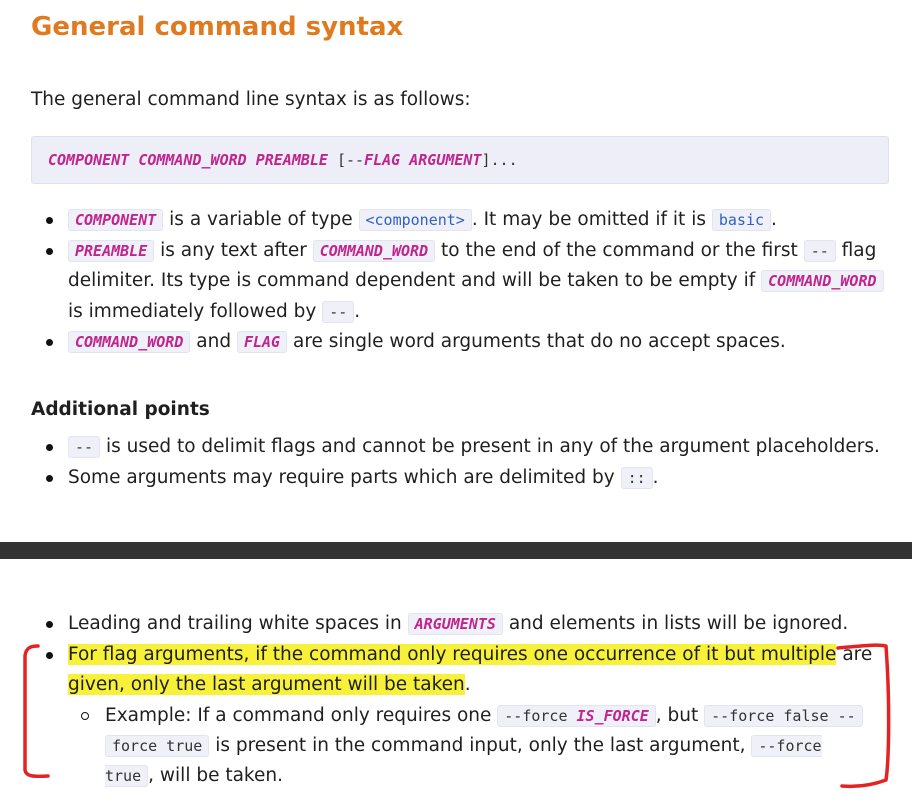 This screenshot has height=805, width=912. I want to click on list-text: will be taken., so click(221, 775).